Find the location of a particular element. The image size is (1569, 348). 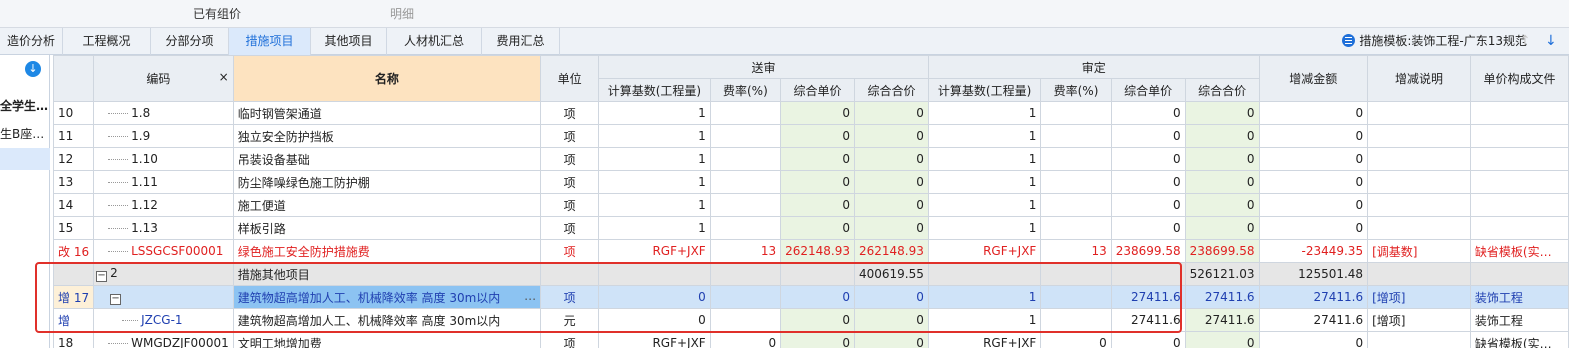

sidebar-item-selected is located at coordinates (25, 159).